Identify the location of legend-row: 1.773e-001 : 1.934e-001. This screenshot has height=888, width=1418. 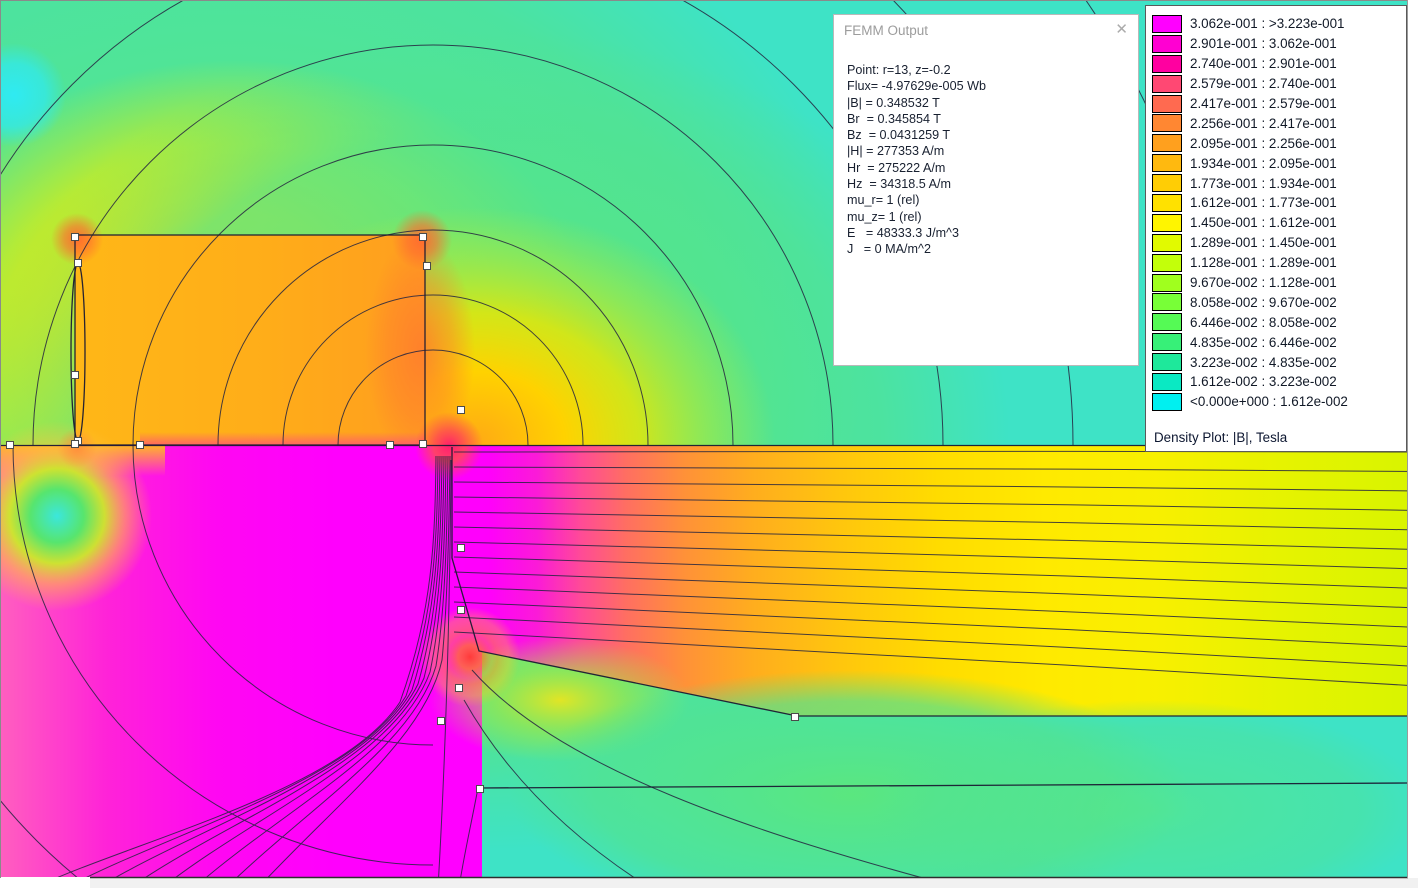
(1276, 183).